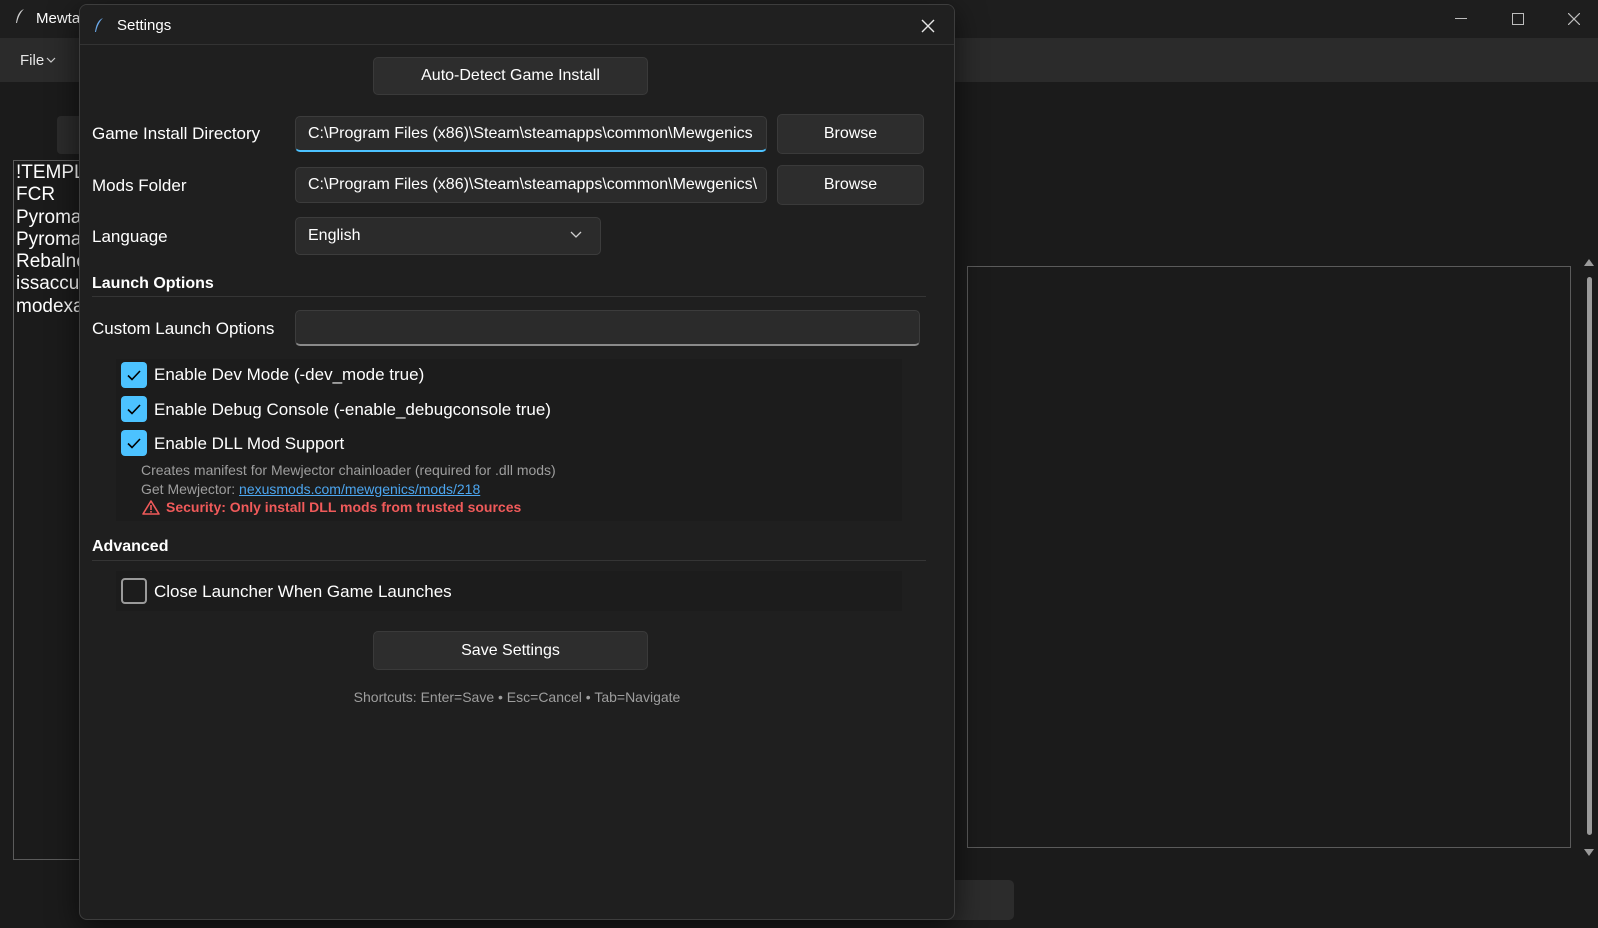 The image size is (1598, 928). I want to click on save-settings-button: Save Settings, so click(510, 650).